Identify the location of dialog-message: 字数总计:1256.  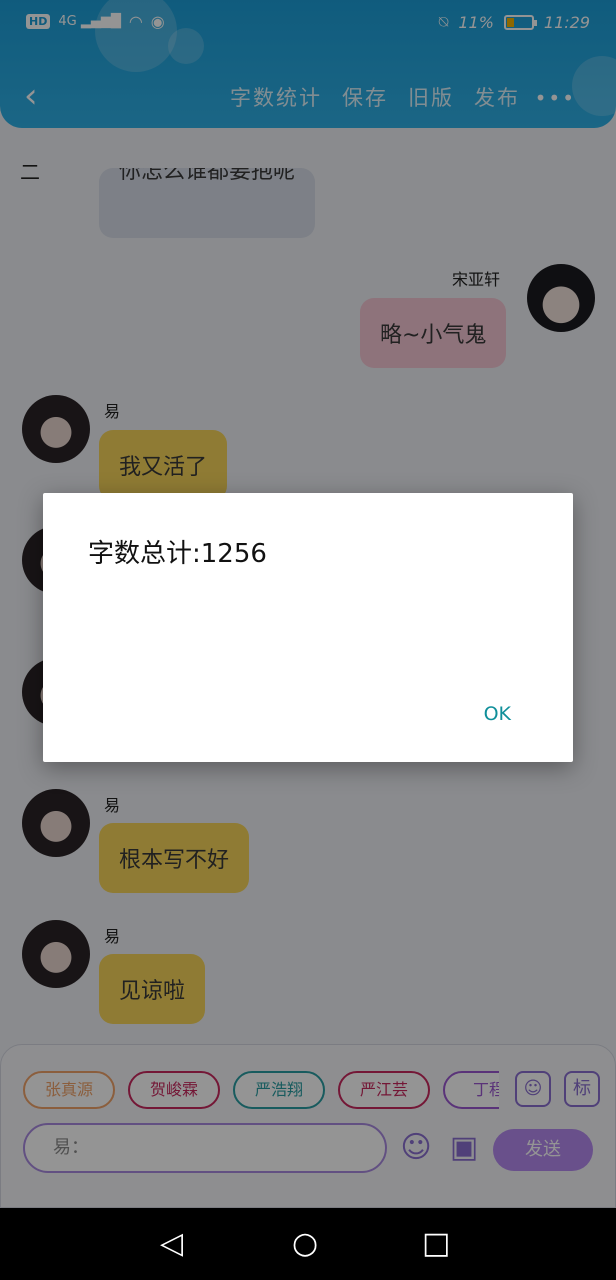
(177, 554).